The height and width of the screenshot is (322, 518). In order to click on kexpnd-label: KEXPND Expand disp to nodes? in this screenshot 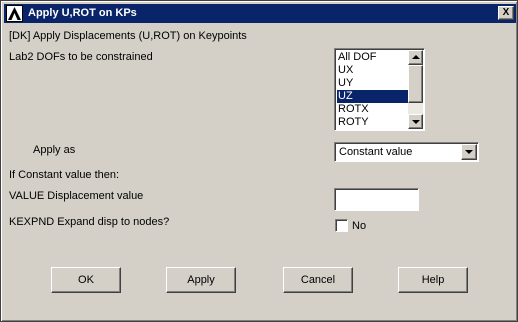, I will do `click(89, 222)`.